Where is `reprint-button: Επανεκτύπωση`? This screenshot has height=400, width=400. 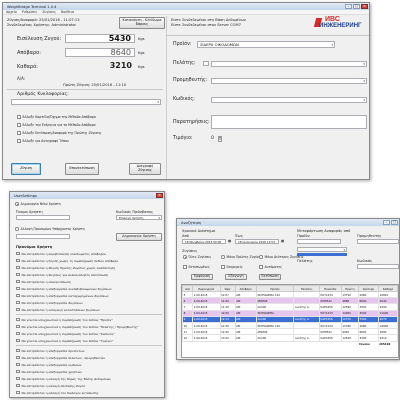
reprint-button: Επανεκτύπωση is located at coordinates (82, 169).